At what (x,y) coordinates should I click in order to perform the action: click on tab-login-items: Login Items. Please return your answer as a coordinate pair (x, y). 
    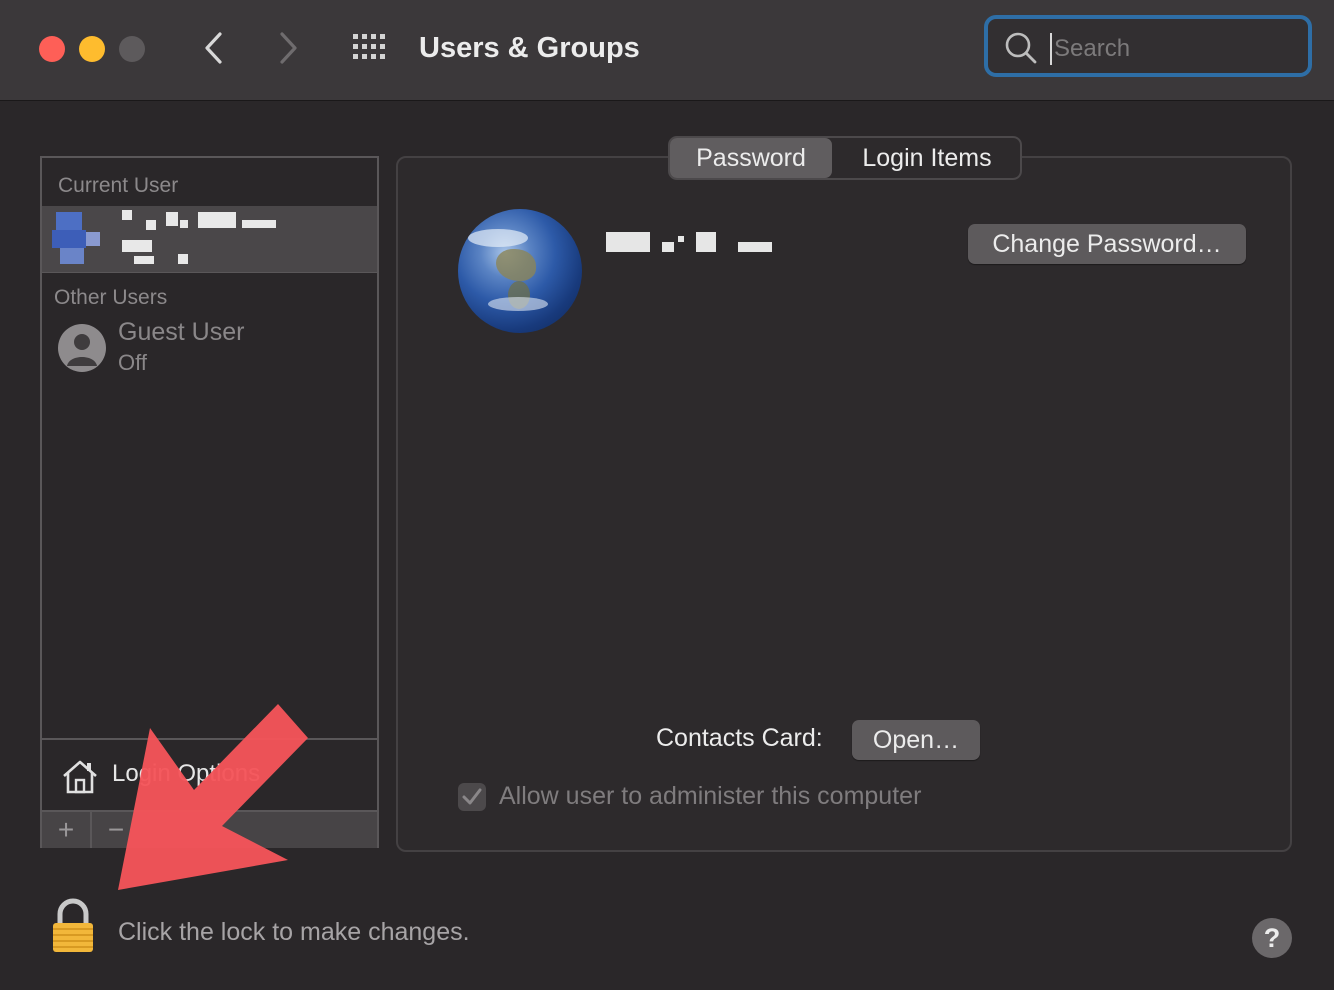
    Looking at the image, I should click on (927, 158).